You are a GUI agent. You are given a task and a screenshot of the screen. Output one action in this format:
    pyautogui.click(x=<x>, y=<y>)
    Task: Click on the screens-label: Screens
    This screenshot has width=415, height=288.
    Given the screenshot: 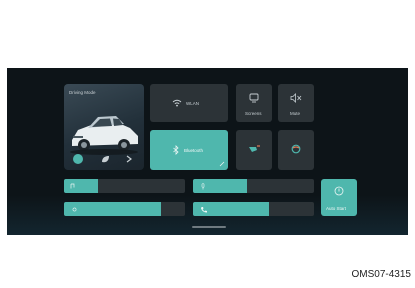 What is the action you would take?
    pyautogui.click(x=253, y=113)
    